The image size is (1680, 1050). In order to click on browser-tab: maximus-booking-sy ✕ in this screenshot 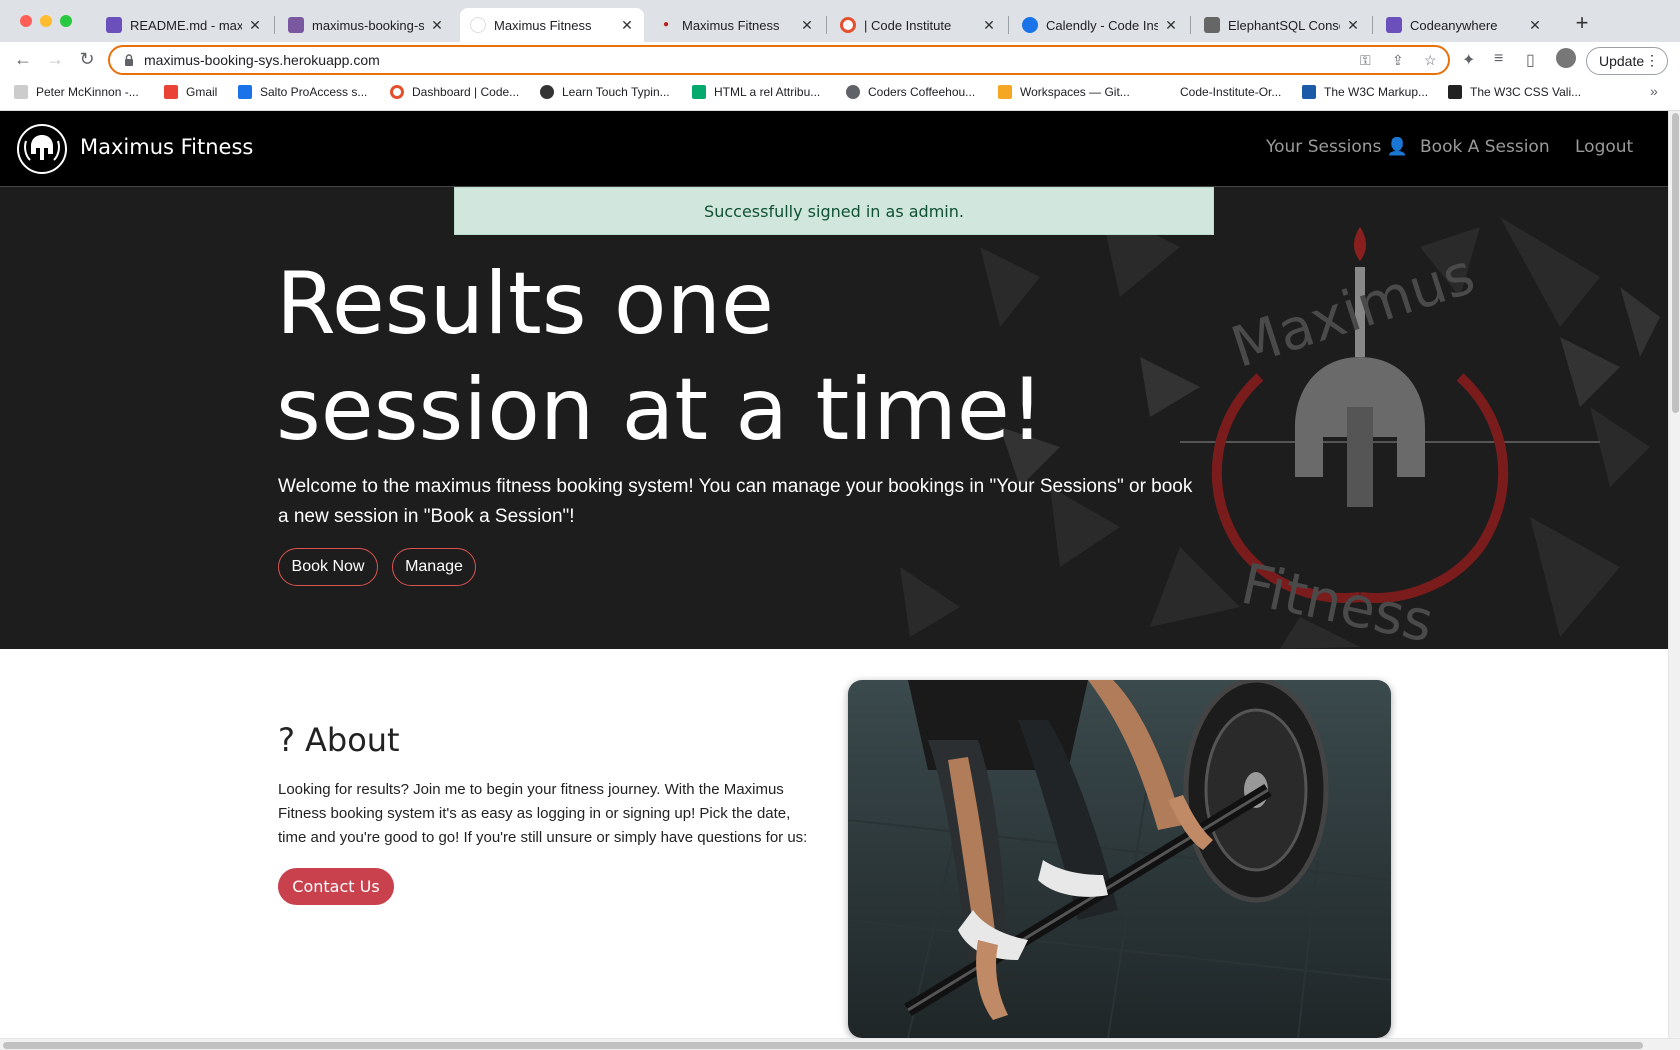, I will do `click(366, 25)`.